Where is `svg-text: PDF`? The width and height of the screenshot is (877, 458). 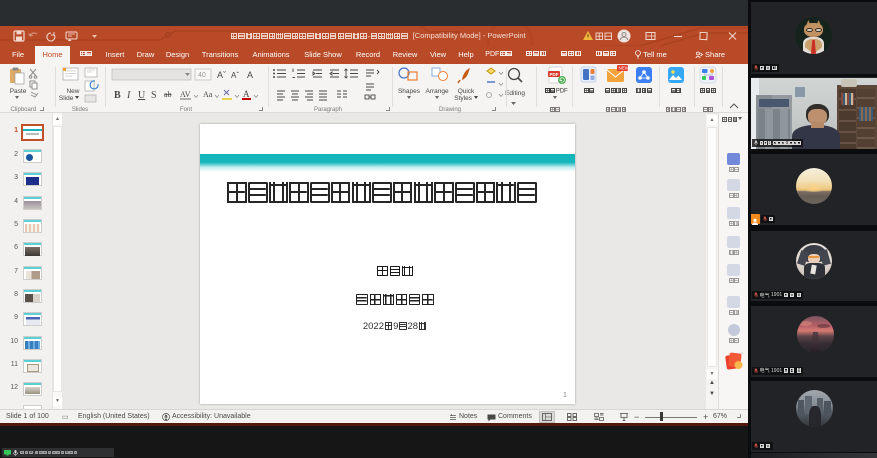
svg-text: PDF is located at coordinates (554, 74).